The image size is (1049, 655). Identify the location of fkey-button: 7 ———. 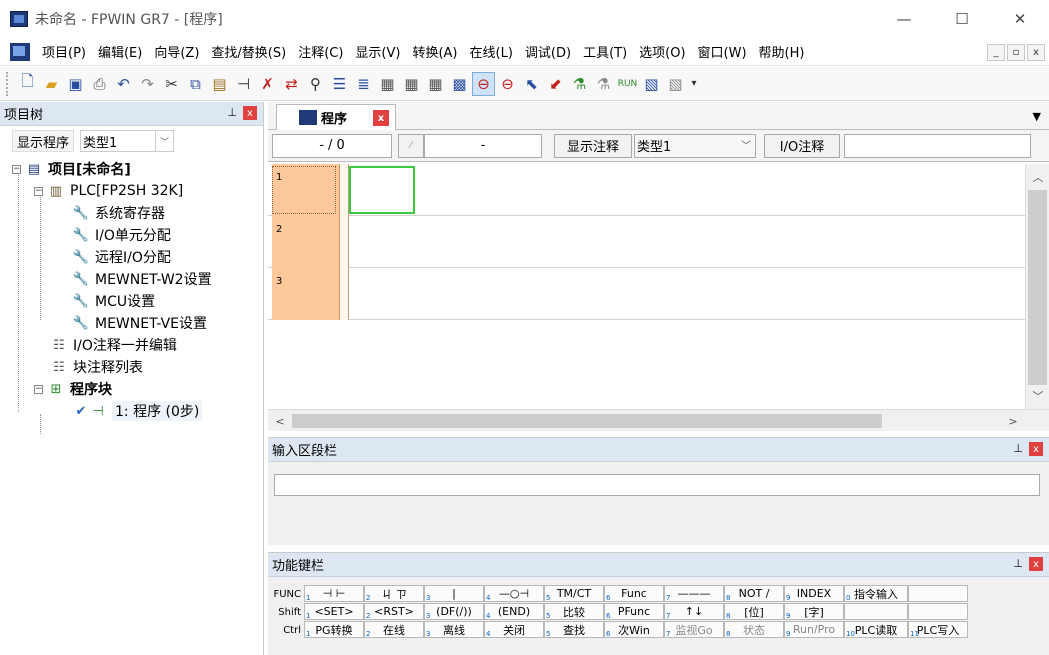
(694, 593).